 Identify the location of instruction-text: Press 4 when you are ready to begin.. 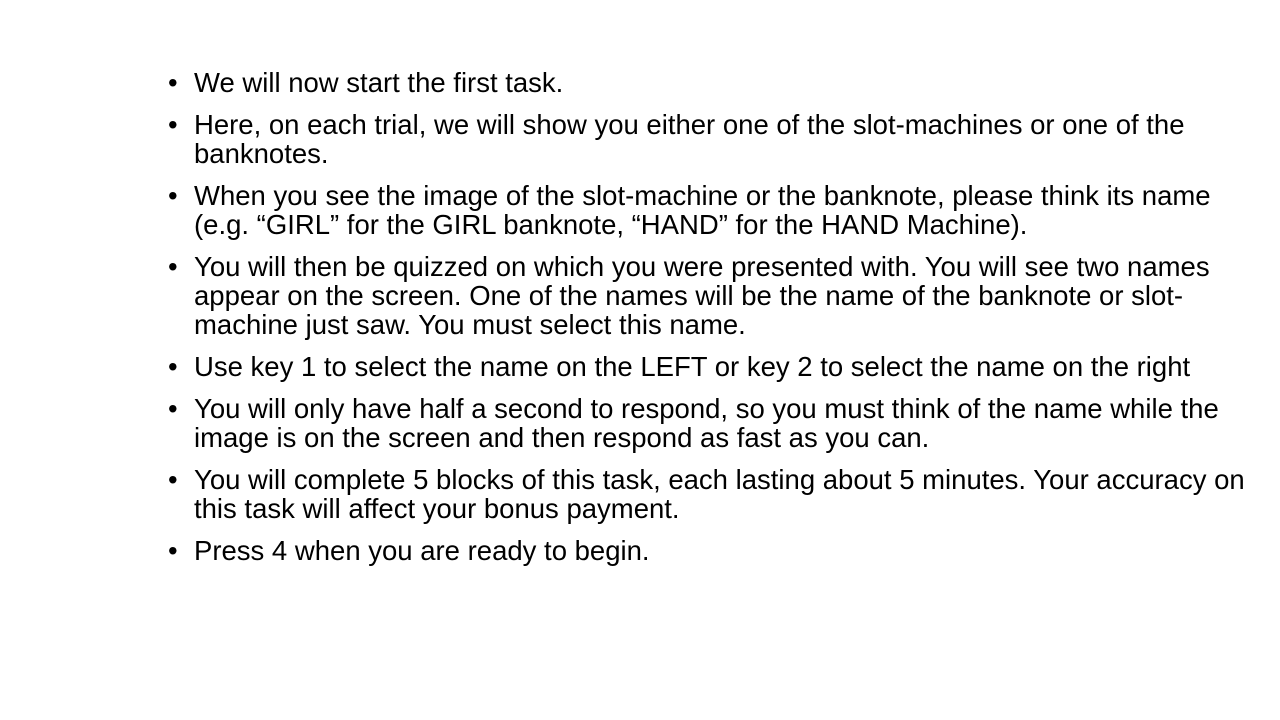
(422, 550).